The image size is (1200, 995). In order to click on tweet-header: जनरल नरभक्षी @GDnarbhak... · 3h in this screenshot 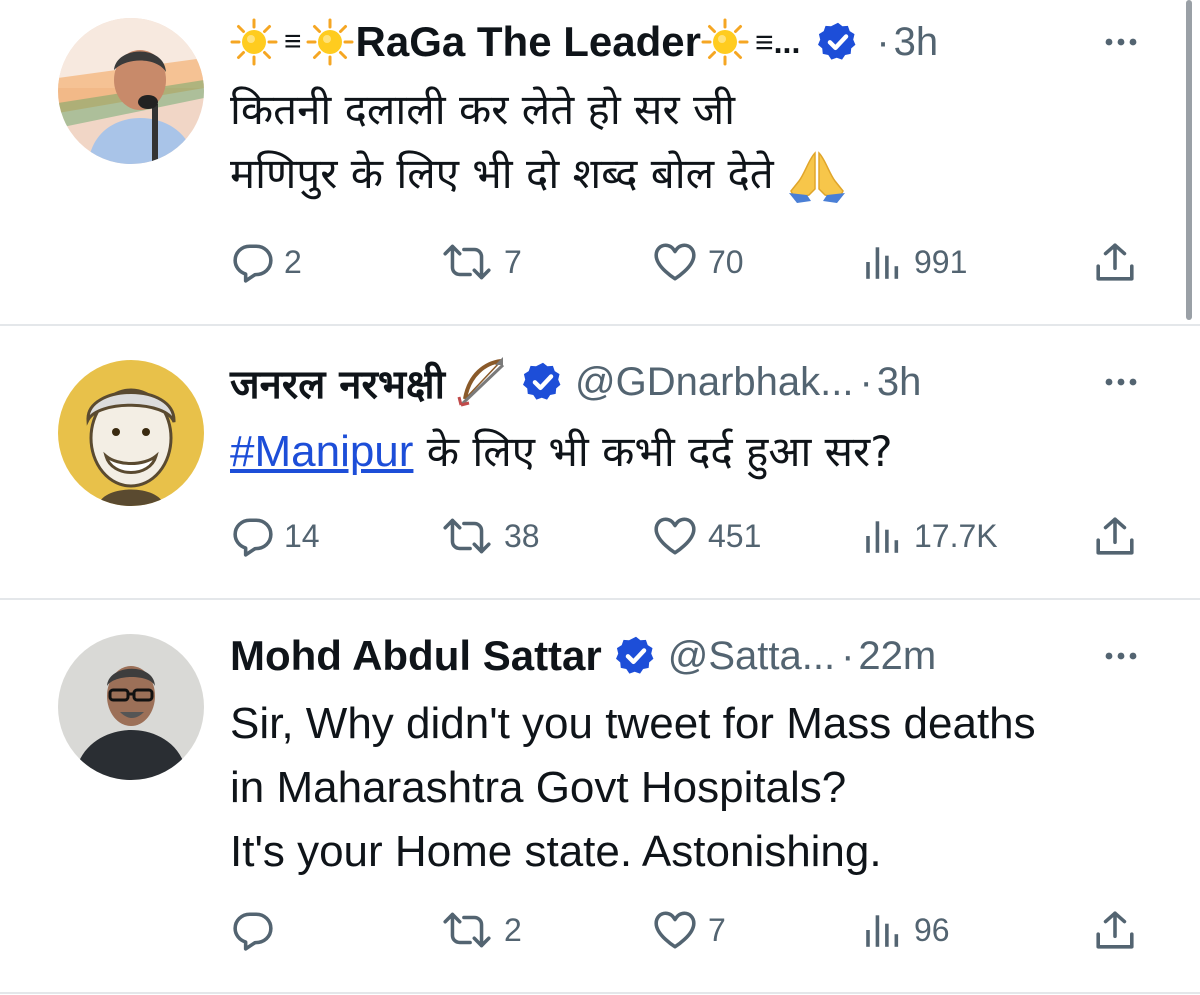, I will do `click(685, 382)`.